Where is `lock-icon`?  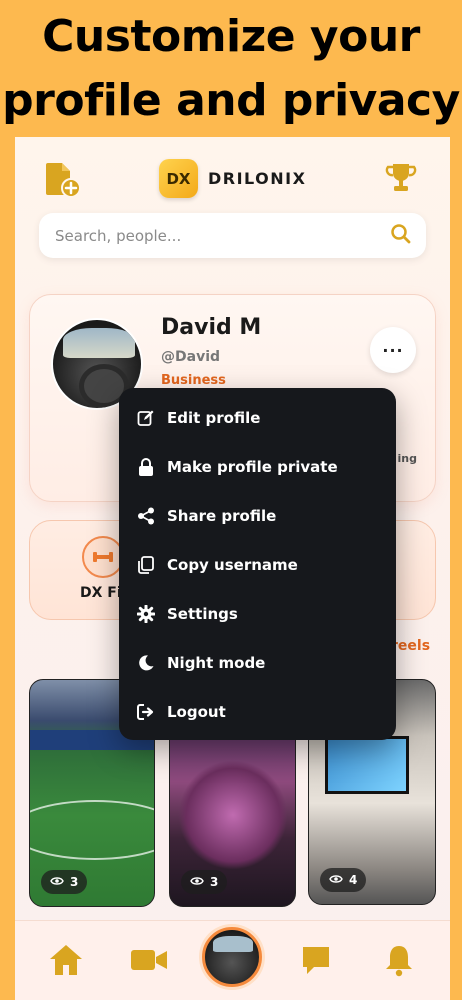
lock-icon is located at coordinates (146, 467).